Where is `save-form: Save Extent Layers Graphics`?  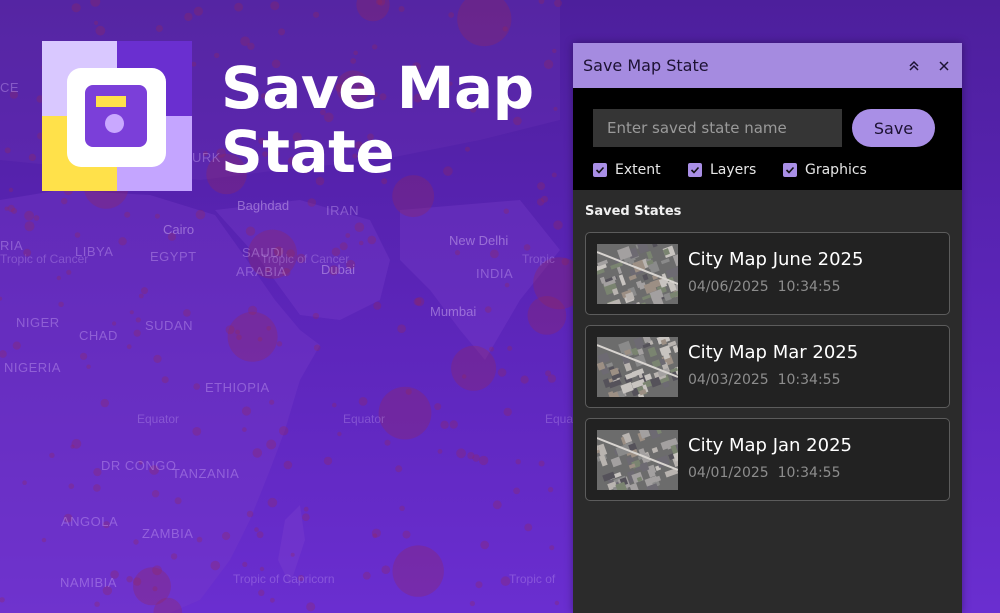
save-form: Save Extent Layers Graphics is located at coordinates (767, 139).